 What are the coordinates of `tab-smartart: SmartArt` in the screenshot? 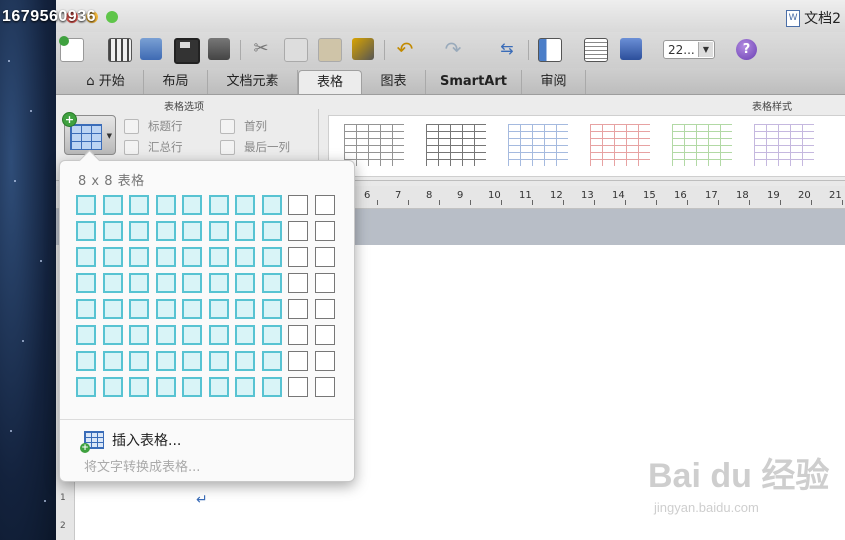 It's located at (474, 82).